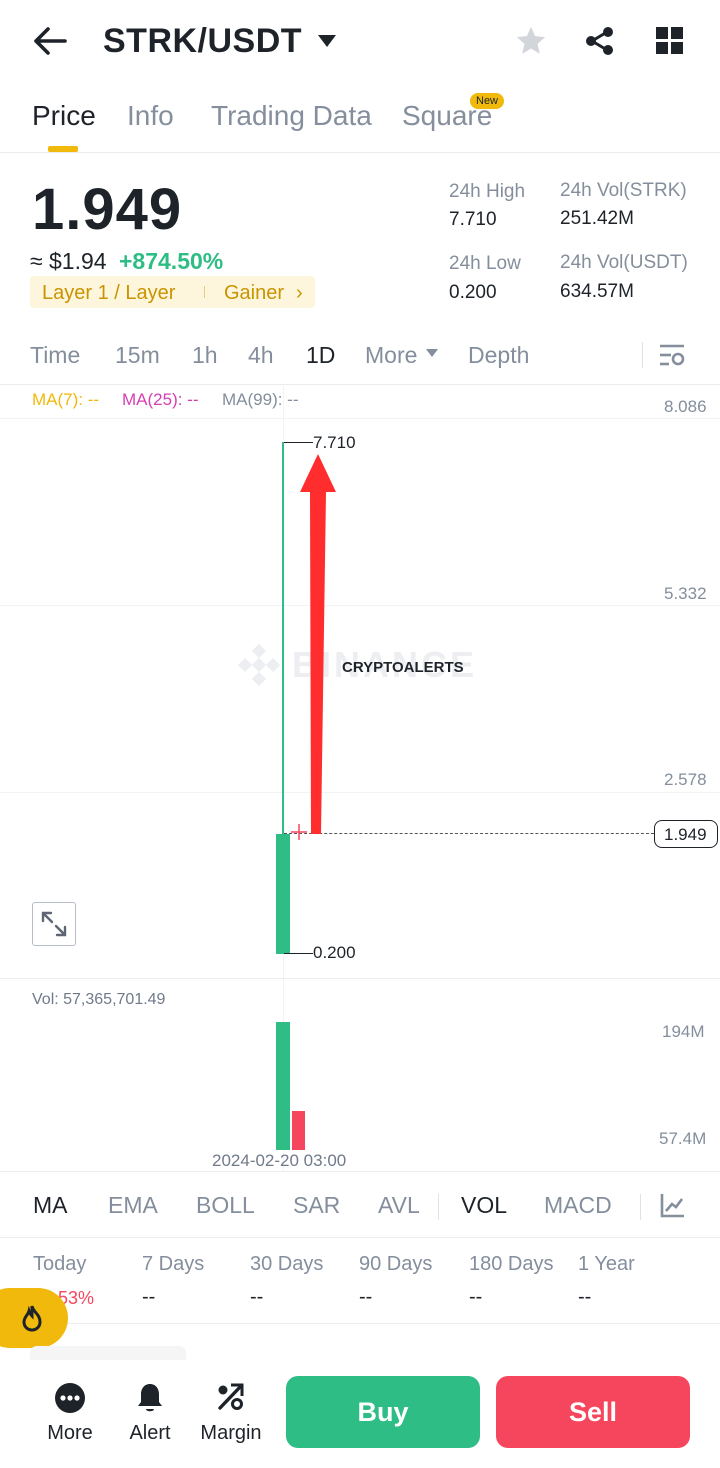 The height and width of the screenshot is (1468, 720). Describe the element at coordinates (511, 1264) in the screenshot. I see `period-180d-label: 180 Days` at that location.